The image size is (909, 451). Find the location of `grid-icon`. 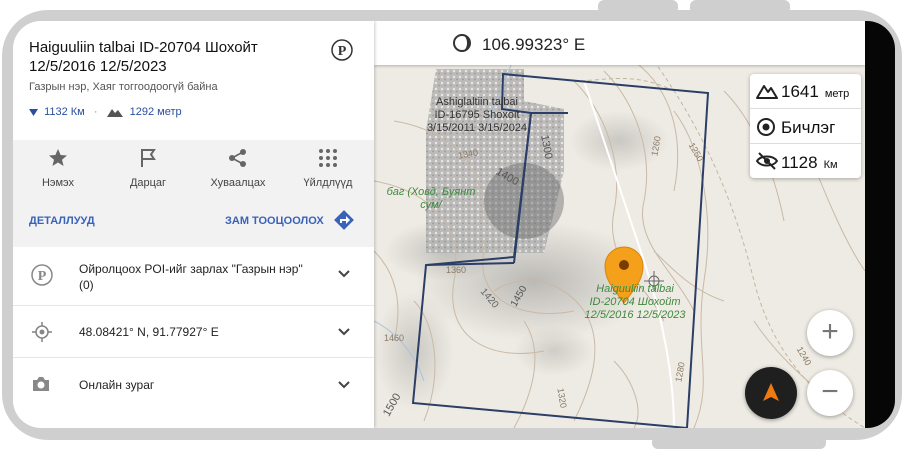

grid-icon is located at coordinates (328, 158).